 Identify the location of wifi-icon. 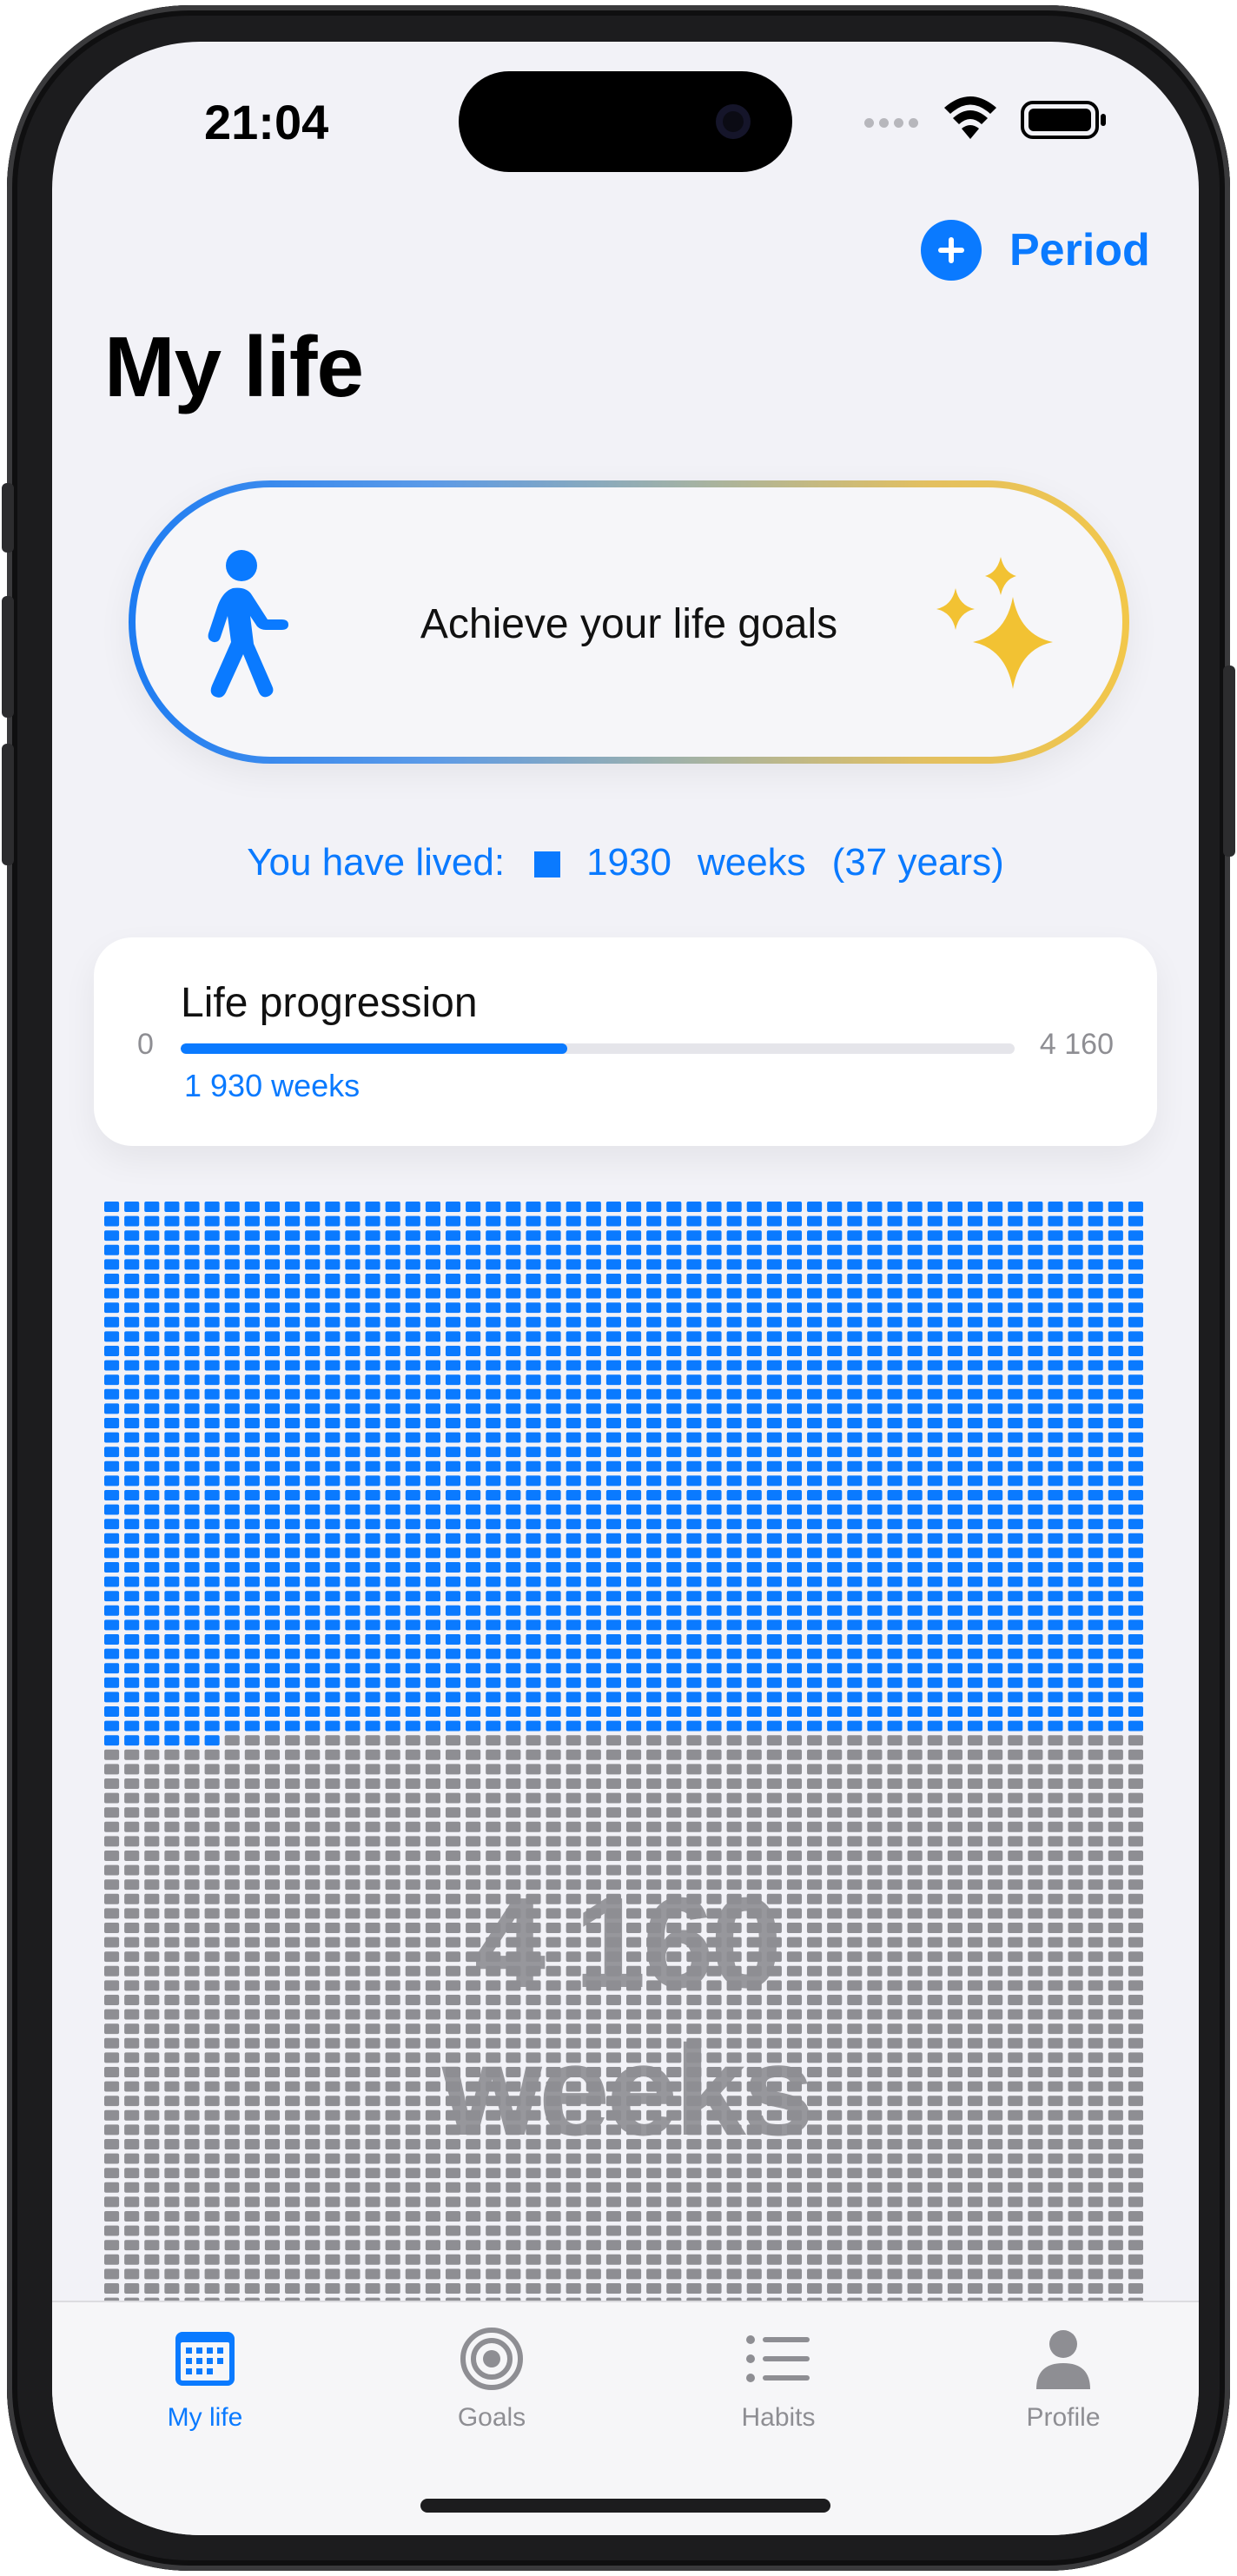
(970, 117).